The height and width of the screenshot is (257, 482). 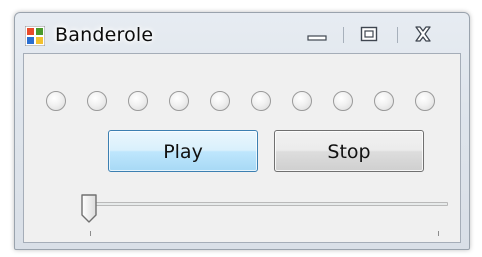 What do you see at coordinates (183, 151) in the screenshot?
I see `play-button: Play` at bounding box center [183, 151].